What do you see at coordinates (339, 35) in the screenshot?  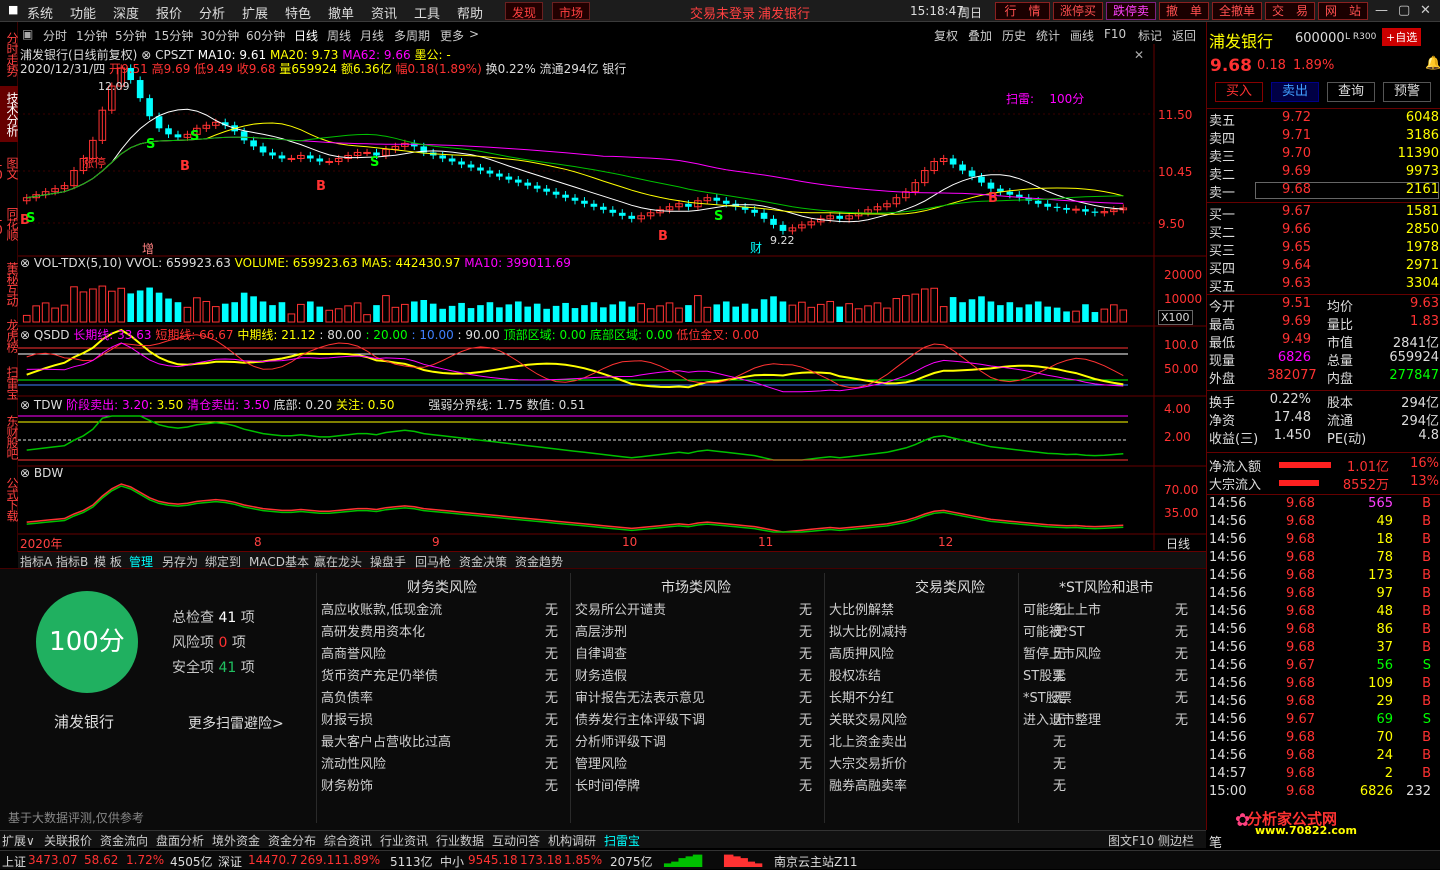 I see `period-tab: 周线` at bounding box center [339, 35].